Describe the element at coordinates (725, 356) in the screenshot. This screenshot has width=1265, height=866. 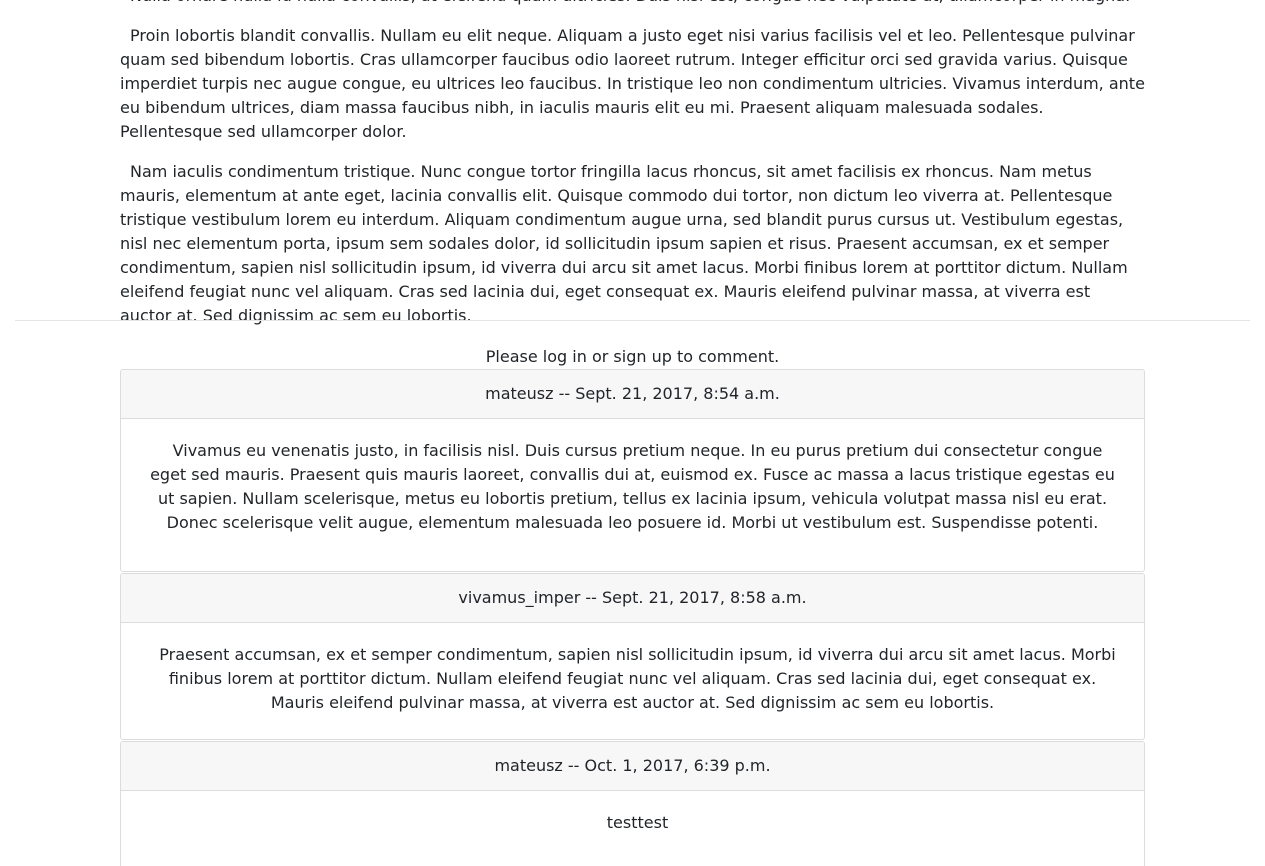
I see `login-prompt-suffix: to comment.` at that location.